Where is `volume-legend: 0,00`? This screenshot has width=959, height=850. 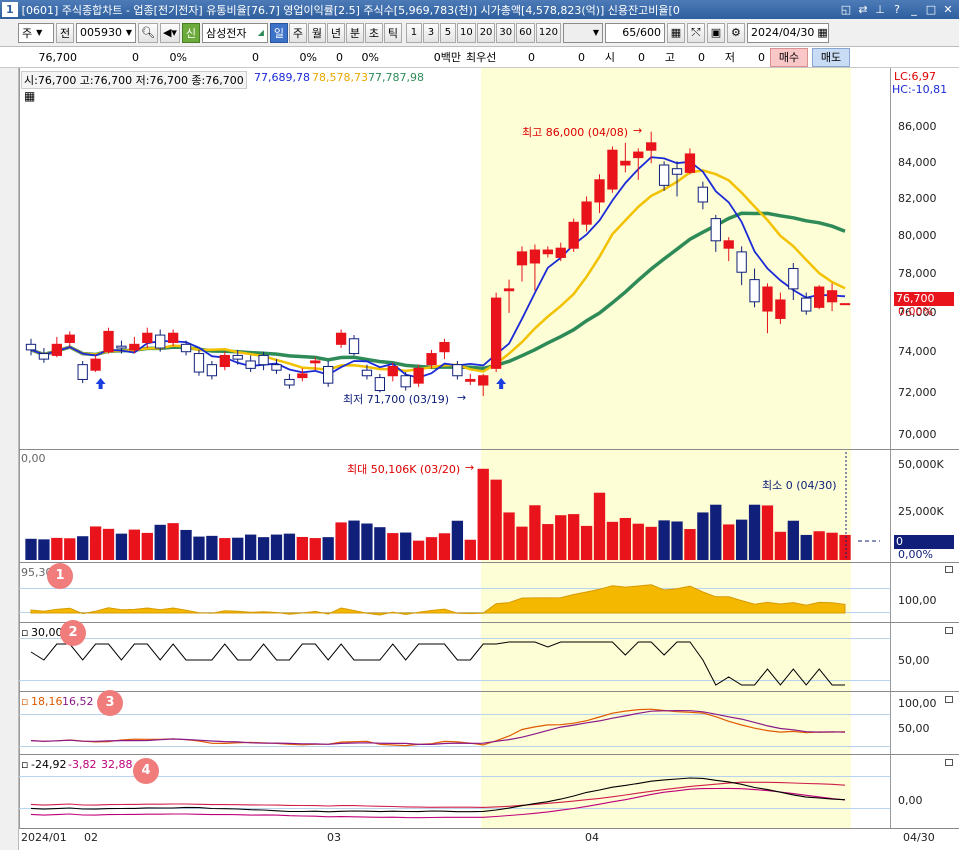 volume-legend: 0,00 is located at coordinates (33, 458).